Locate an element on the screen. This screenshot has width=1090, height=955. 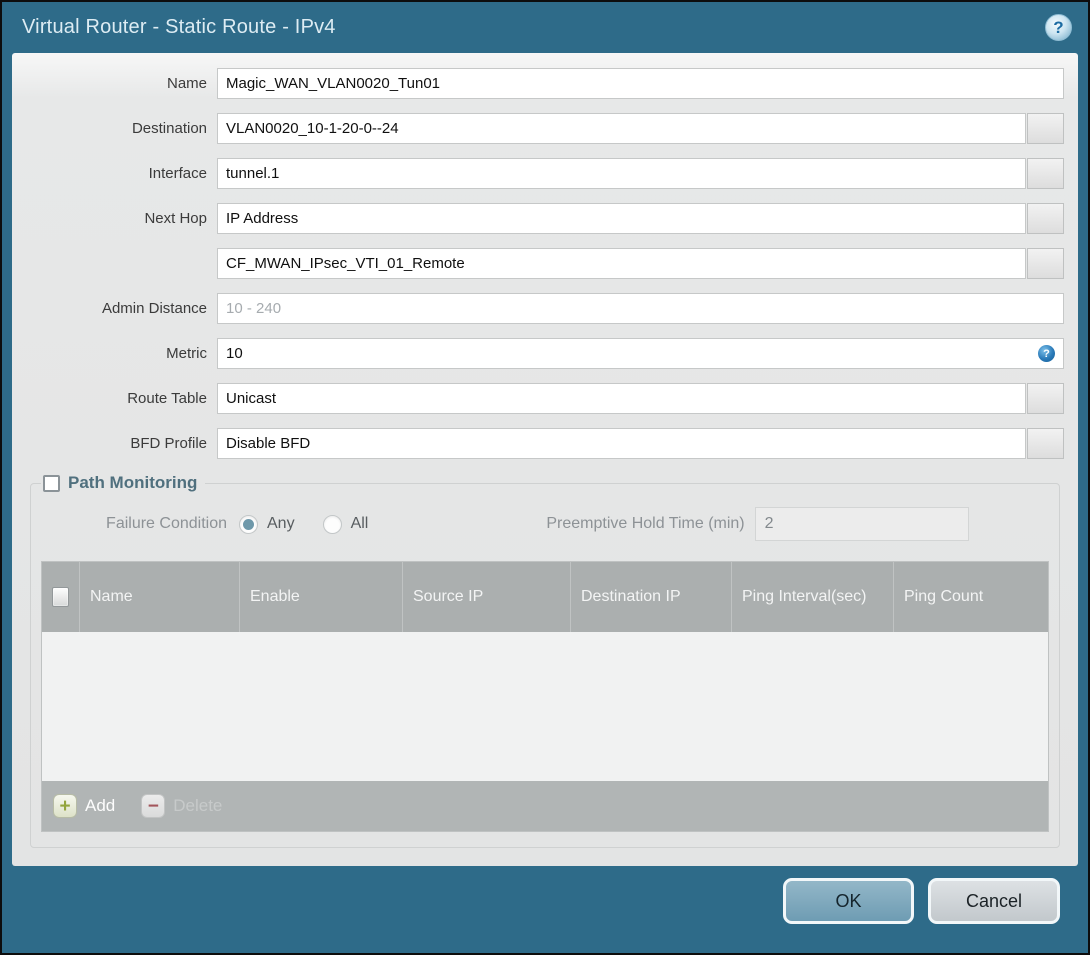
column-header-ping-interval: Ping Interval(sec) is located at coordinates (812, 597).